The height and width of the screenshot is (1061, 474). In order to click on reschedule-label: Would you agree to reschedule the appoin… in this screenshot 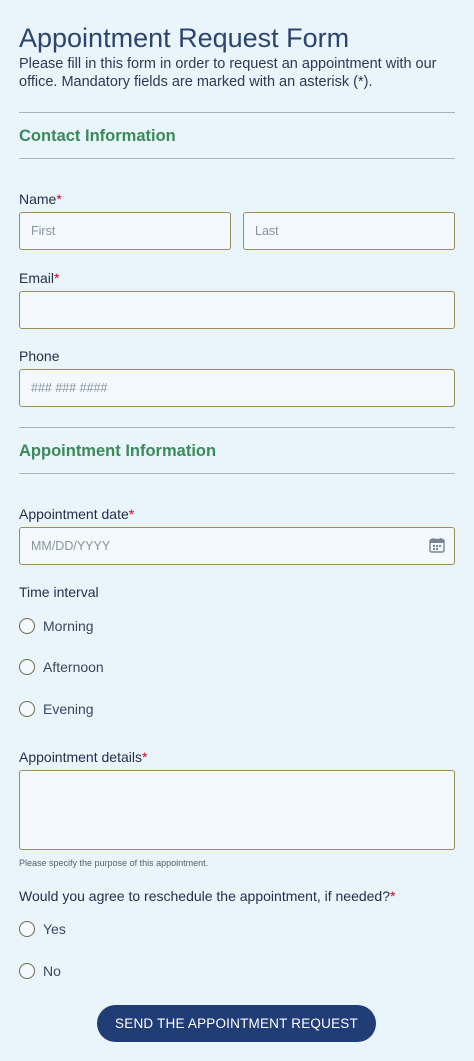, I will do `click(207, 896)`.